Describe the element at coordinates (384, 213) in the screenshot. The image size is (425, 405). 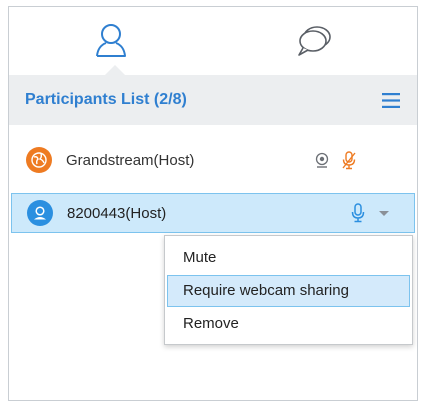
I see `chevron-down-icon` at that location.